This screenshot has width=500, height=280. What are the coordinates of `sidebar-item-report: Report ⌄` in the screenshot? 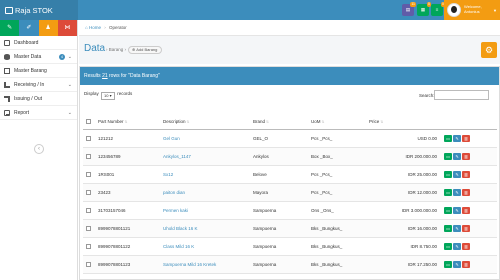 It's located at (38, 113).